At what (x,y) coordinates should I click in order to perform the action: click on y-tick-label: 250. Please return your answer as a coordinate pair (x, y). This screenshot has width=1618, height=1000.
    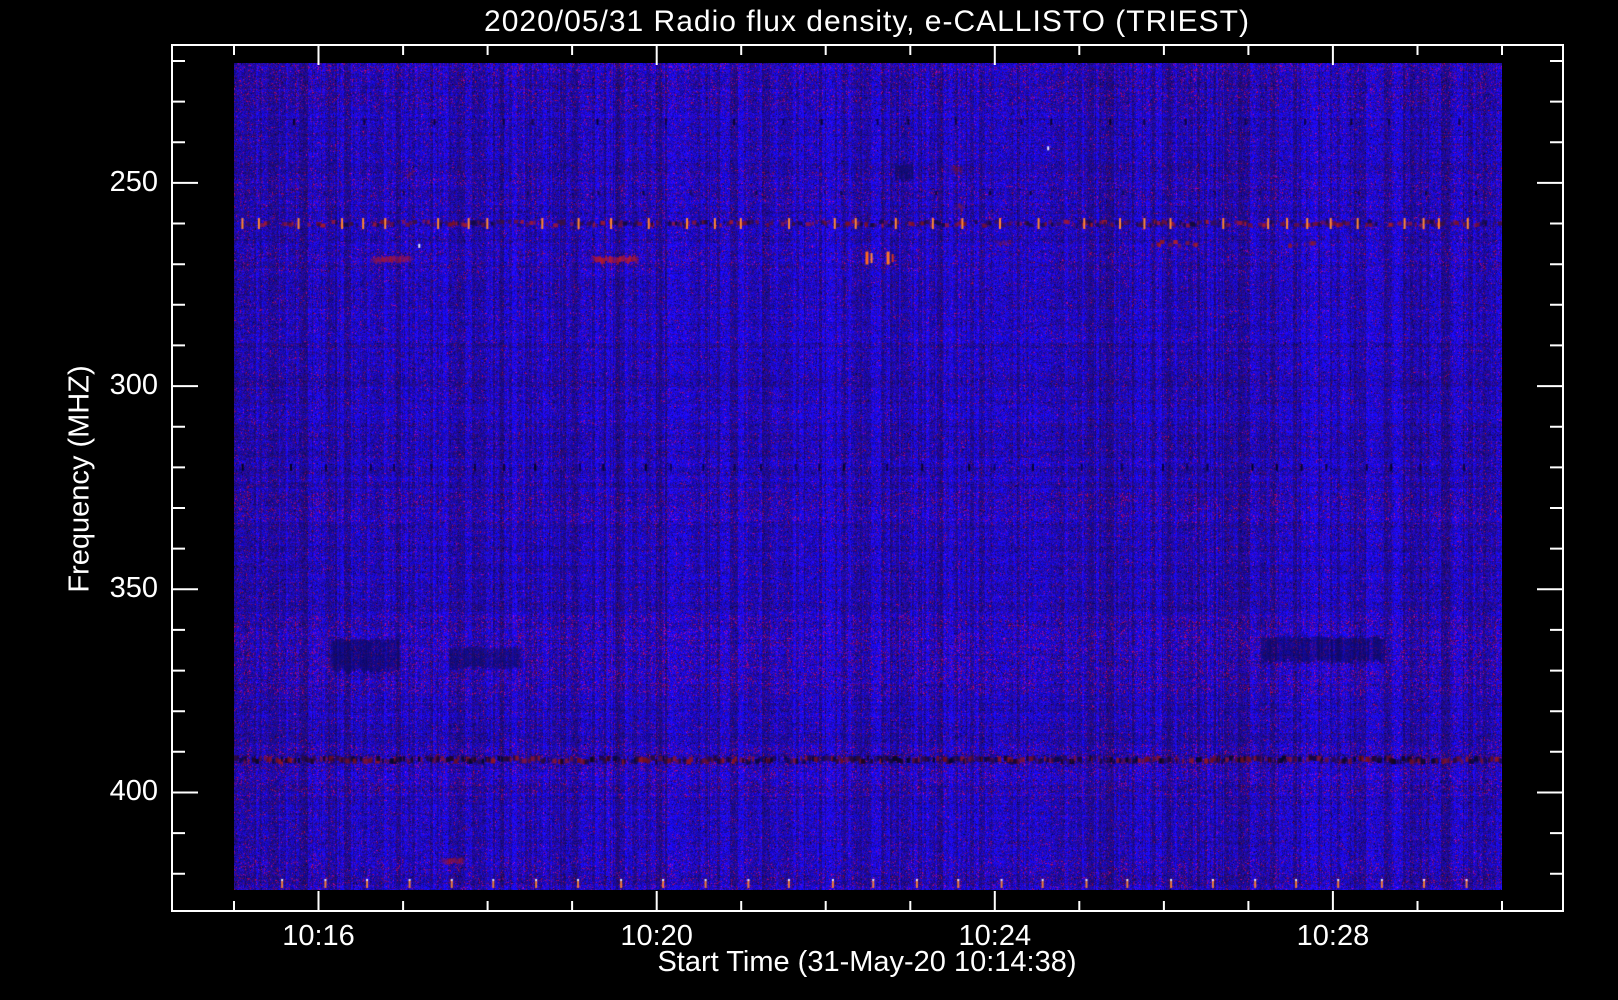
    Looking at the image, I should click on (133, 181).